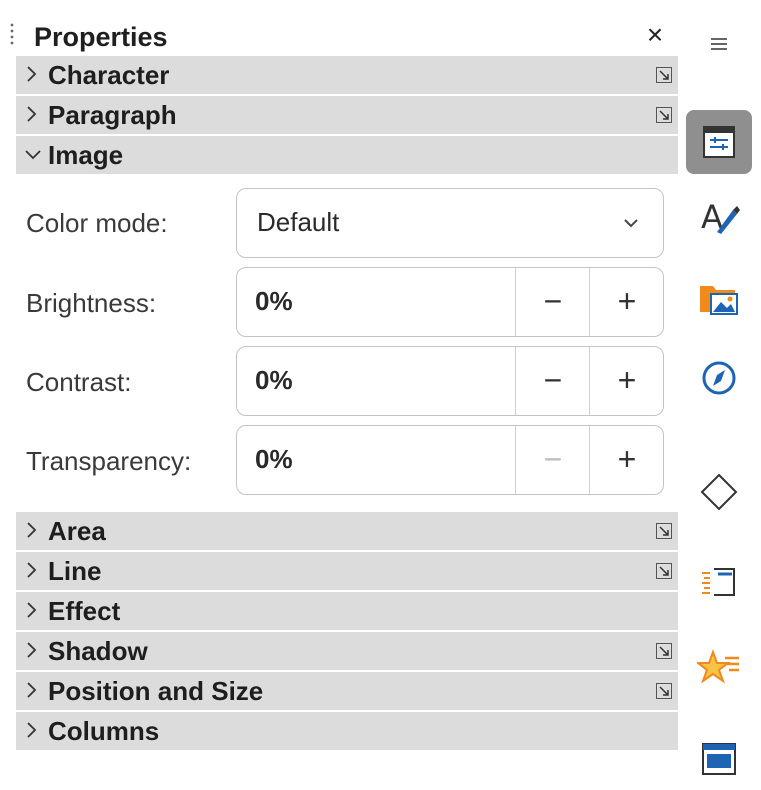 This screenshot has width=761, height=790. I want to click on brightness-value: 0%, so click(274, 301).